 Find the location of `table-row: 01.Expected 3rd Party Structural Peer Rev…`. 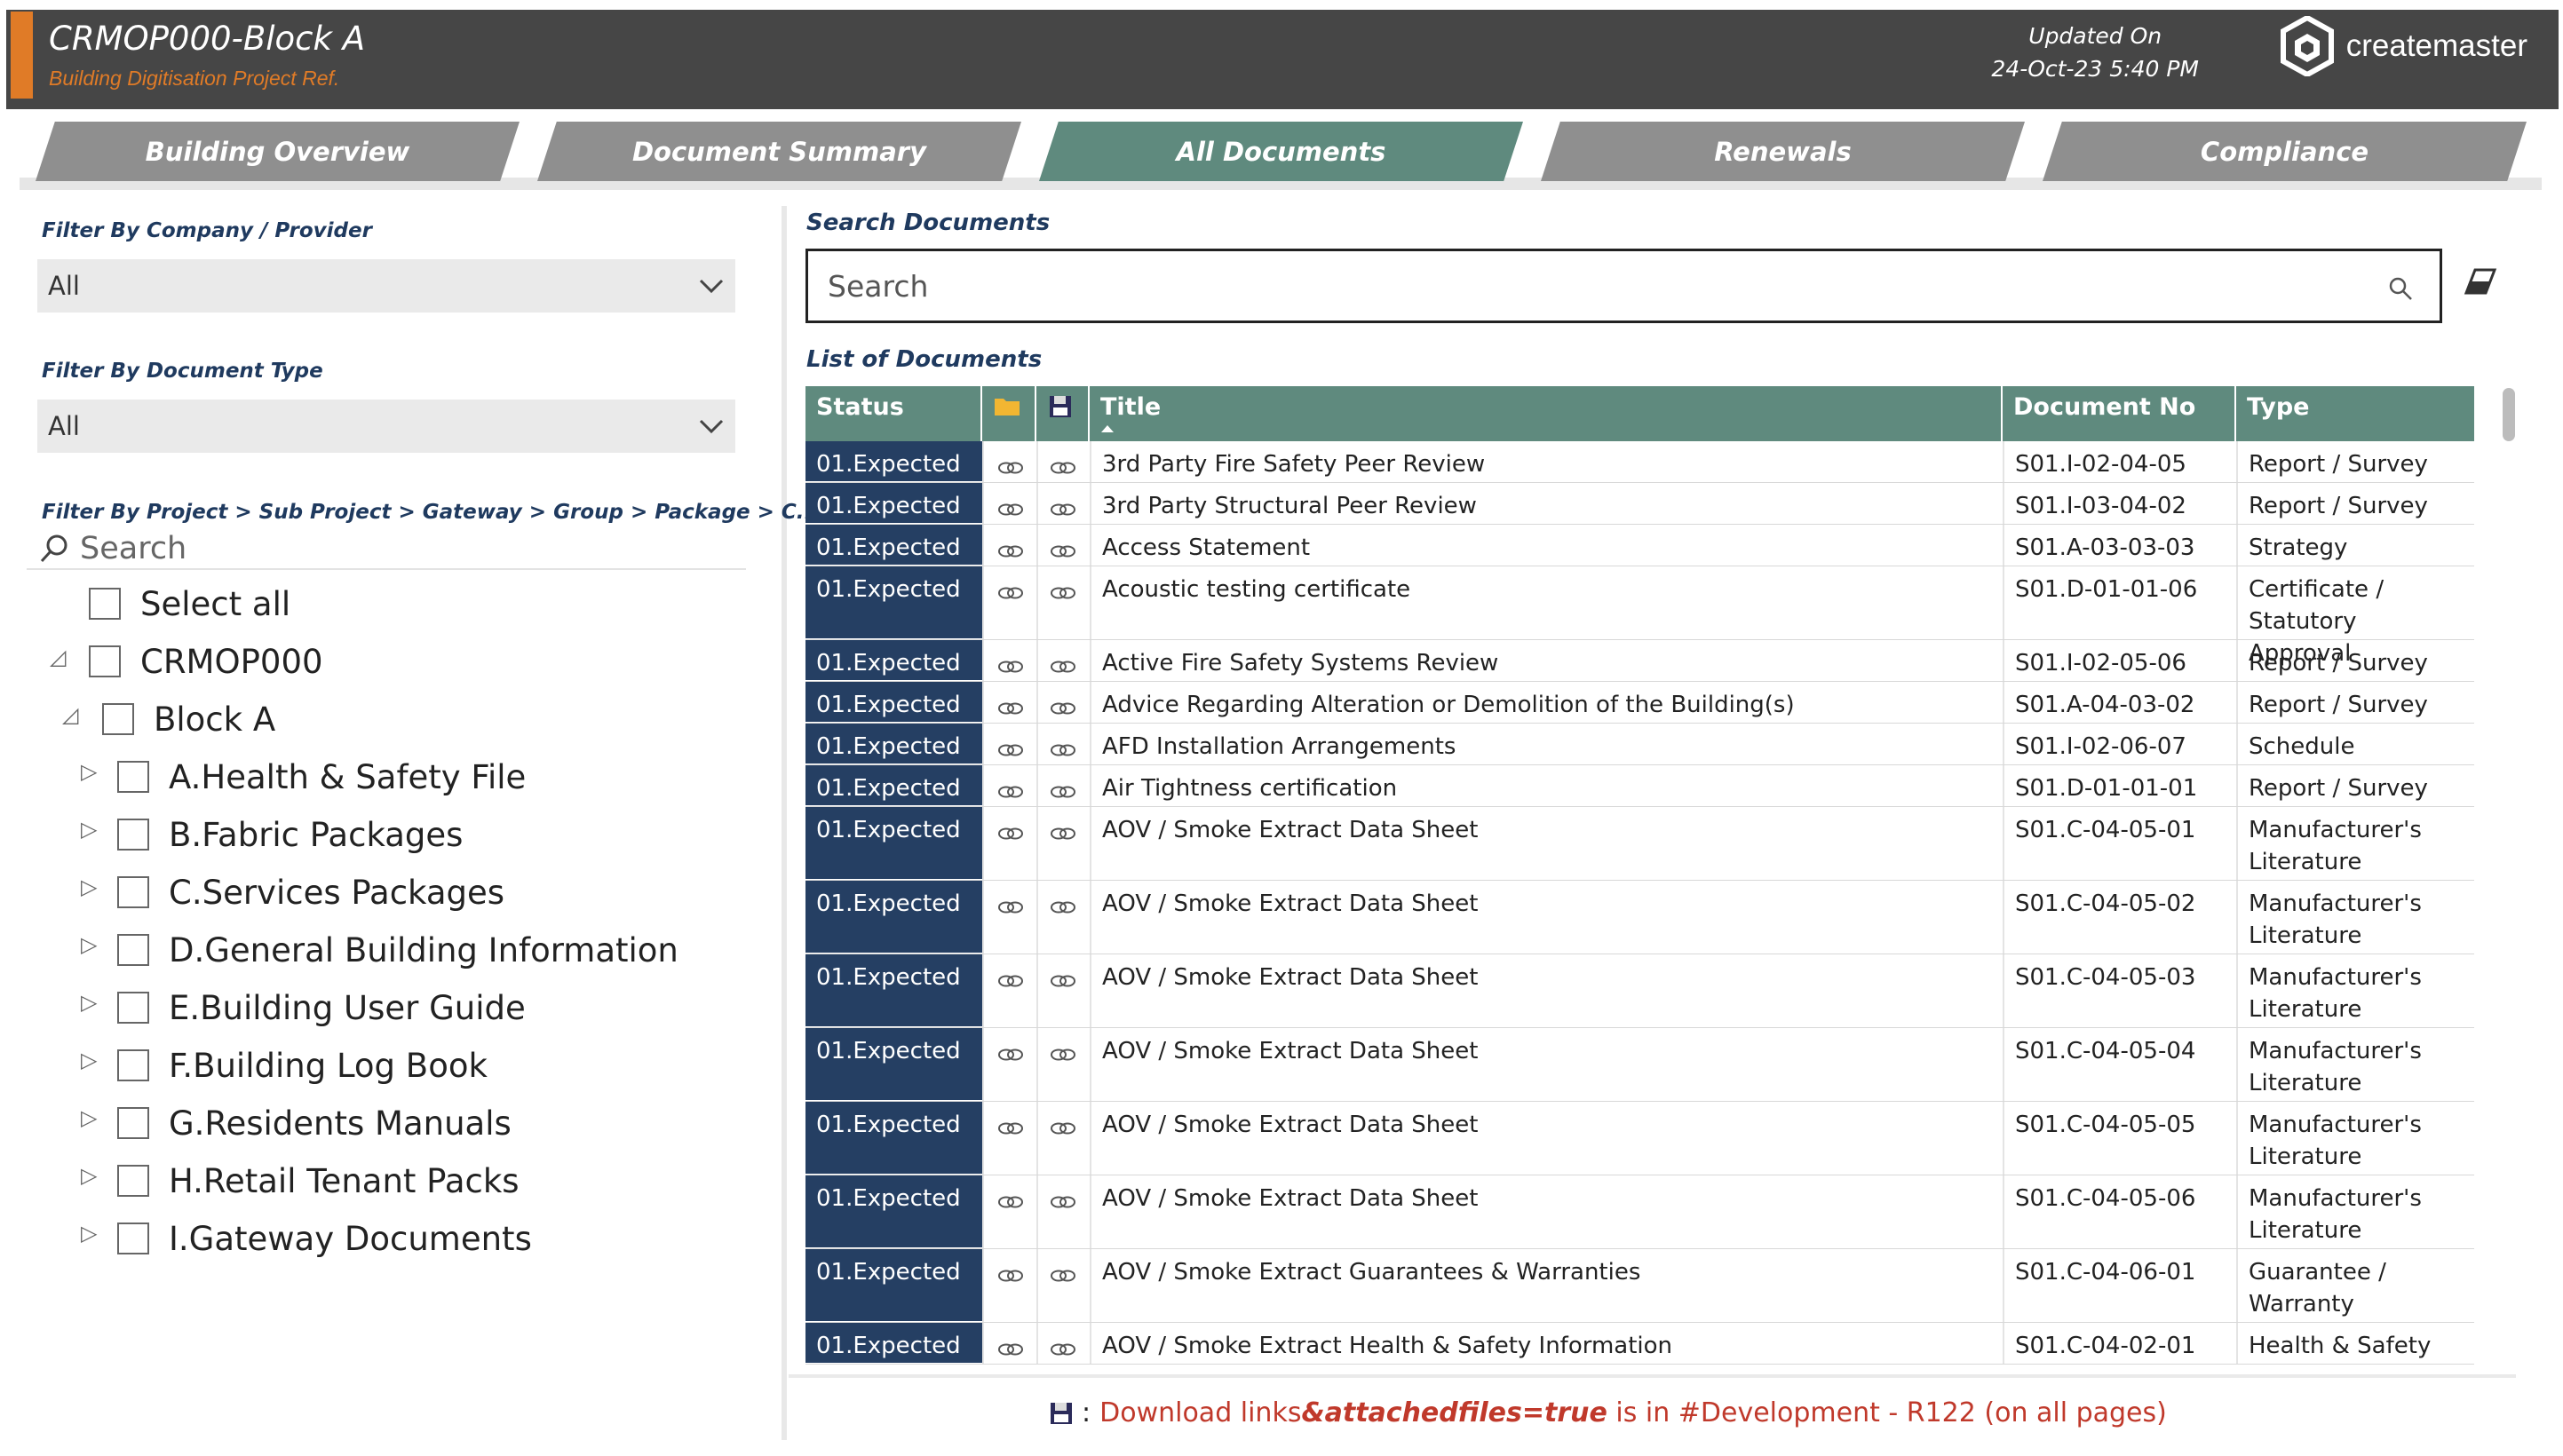

table-row: 01.Expected 3rd Party Structural Peer Rev… is located at coordinates (1639, 504).